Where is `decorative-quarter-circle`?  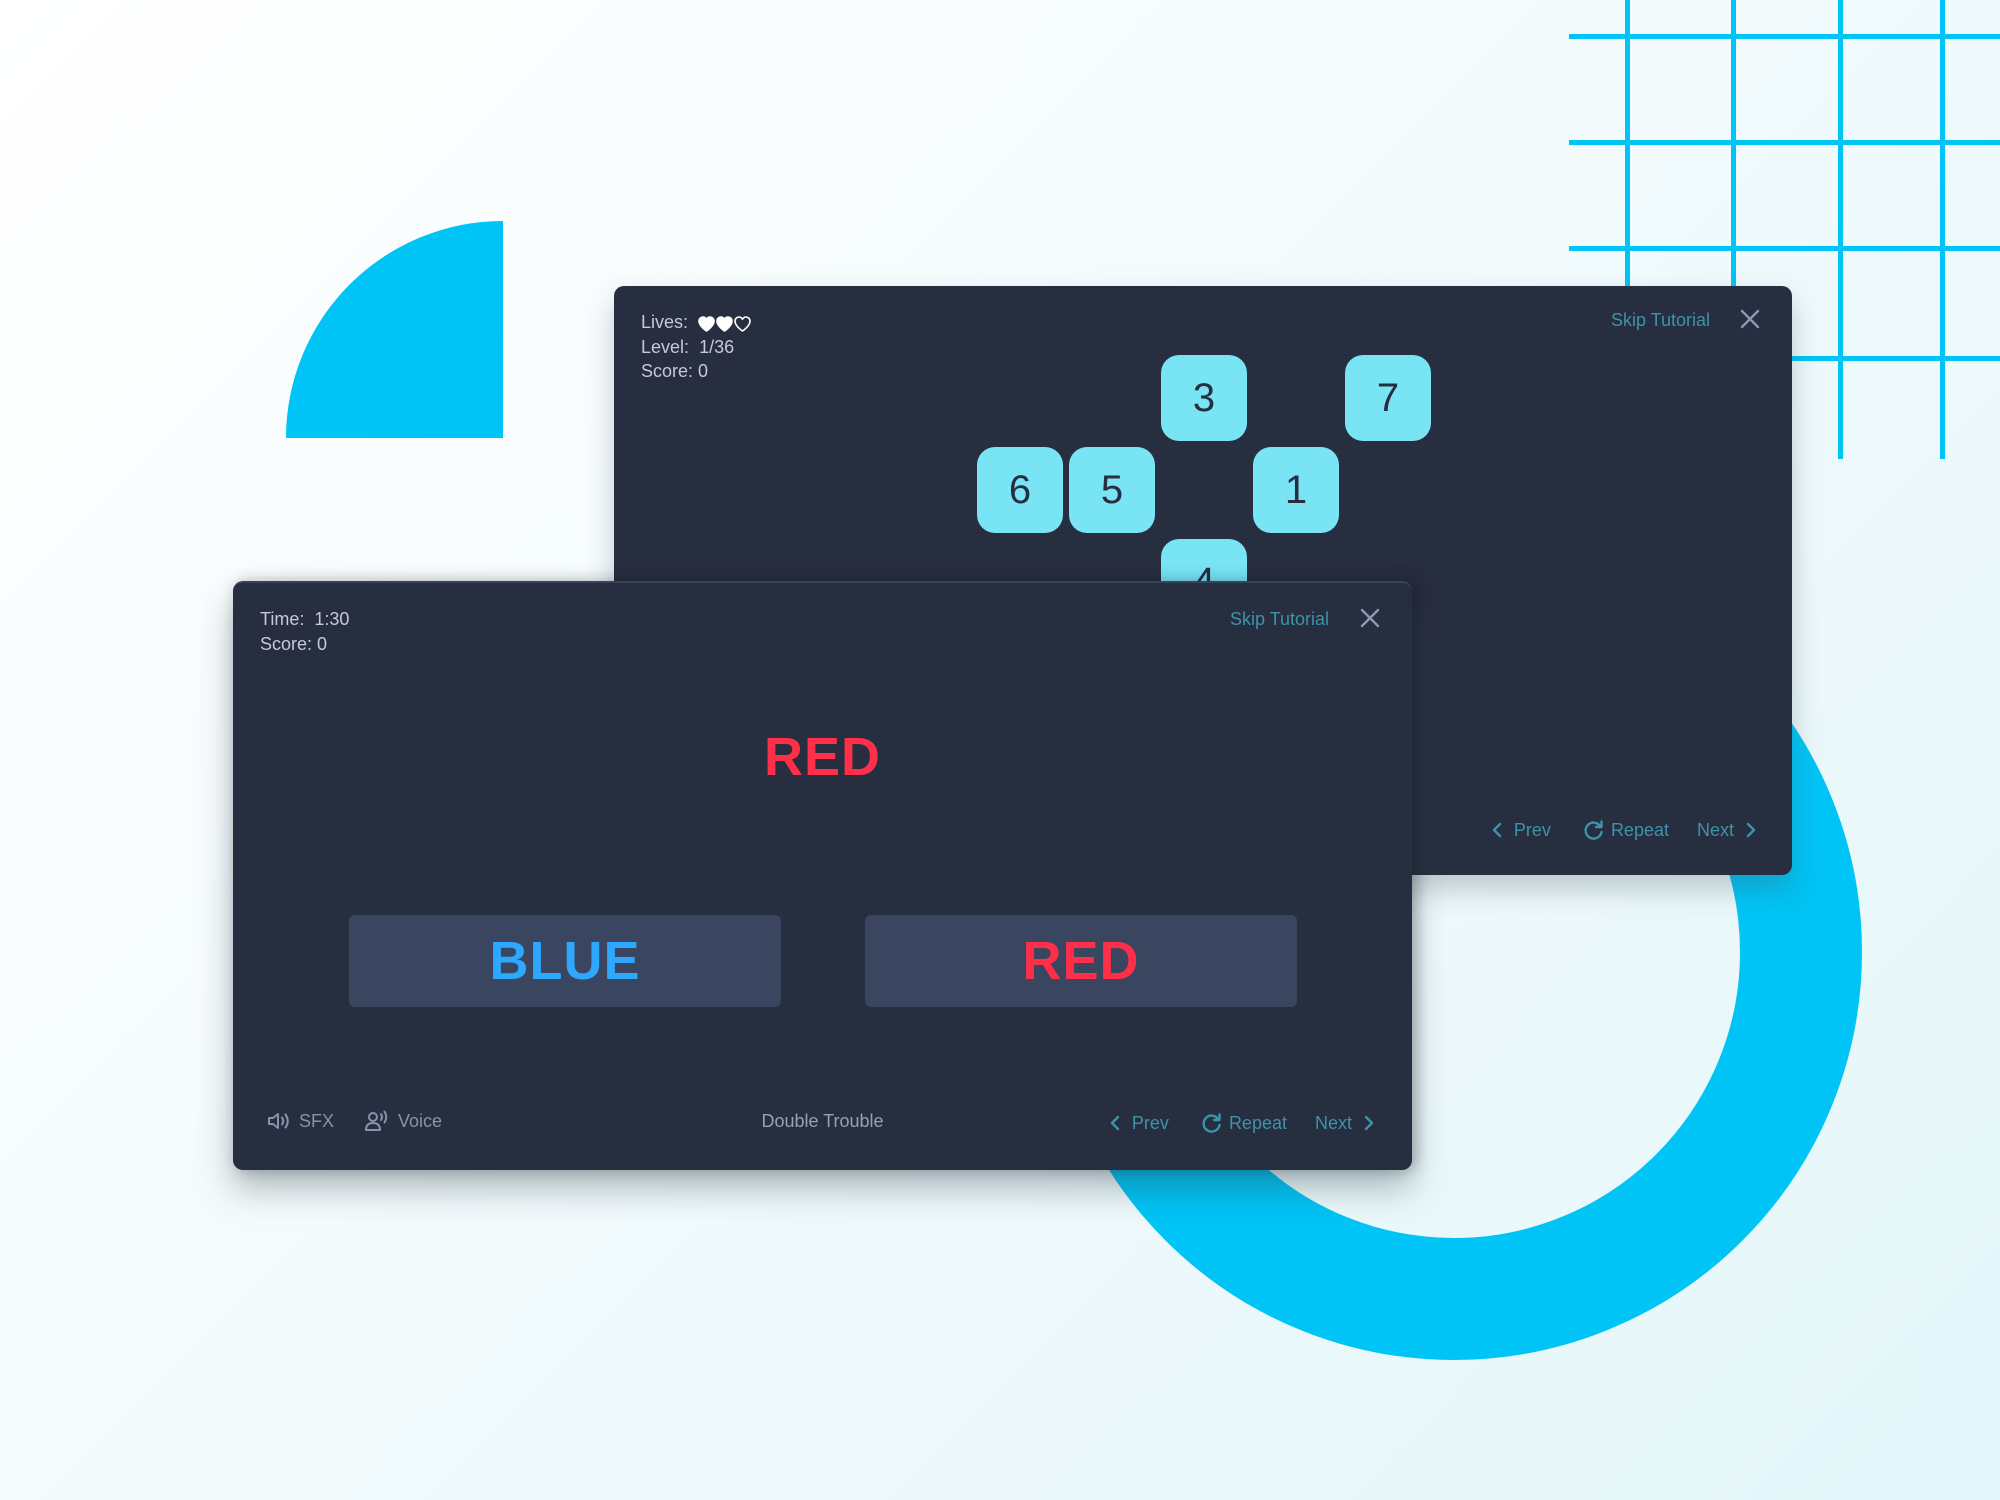 decorative-quarter-circle is located at coordinates (394, 329).